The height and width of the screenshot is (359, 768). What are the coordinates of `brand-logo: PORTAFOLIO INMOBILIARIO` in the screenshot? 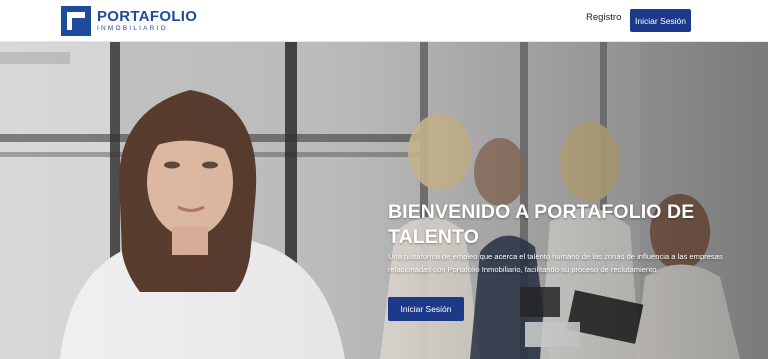 It's located at (129, 21).